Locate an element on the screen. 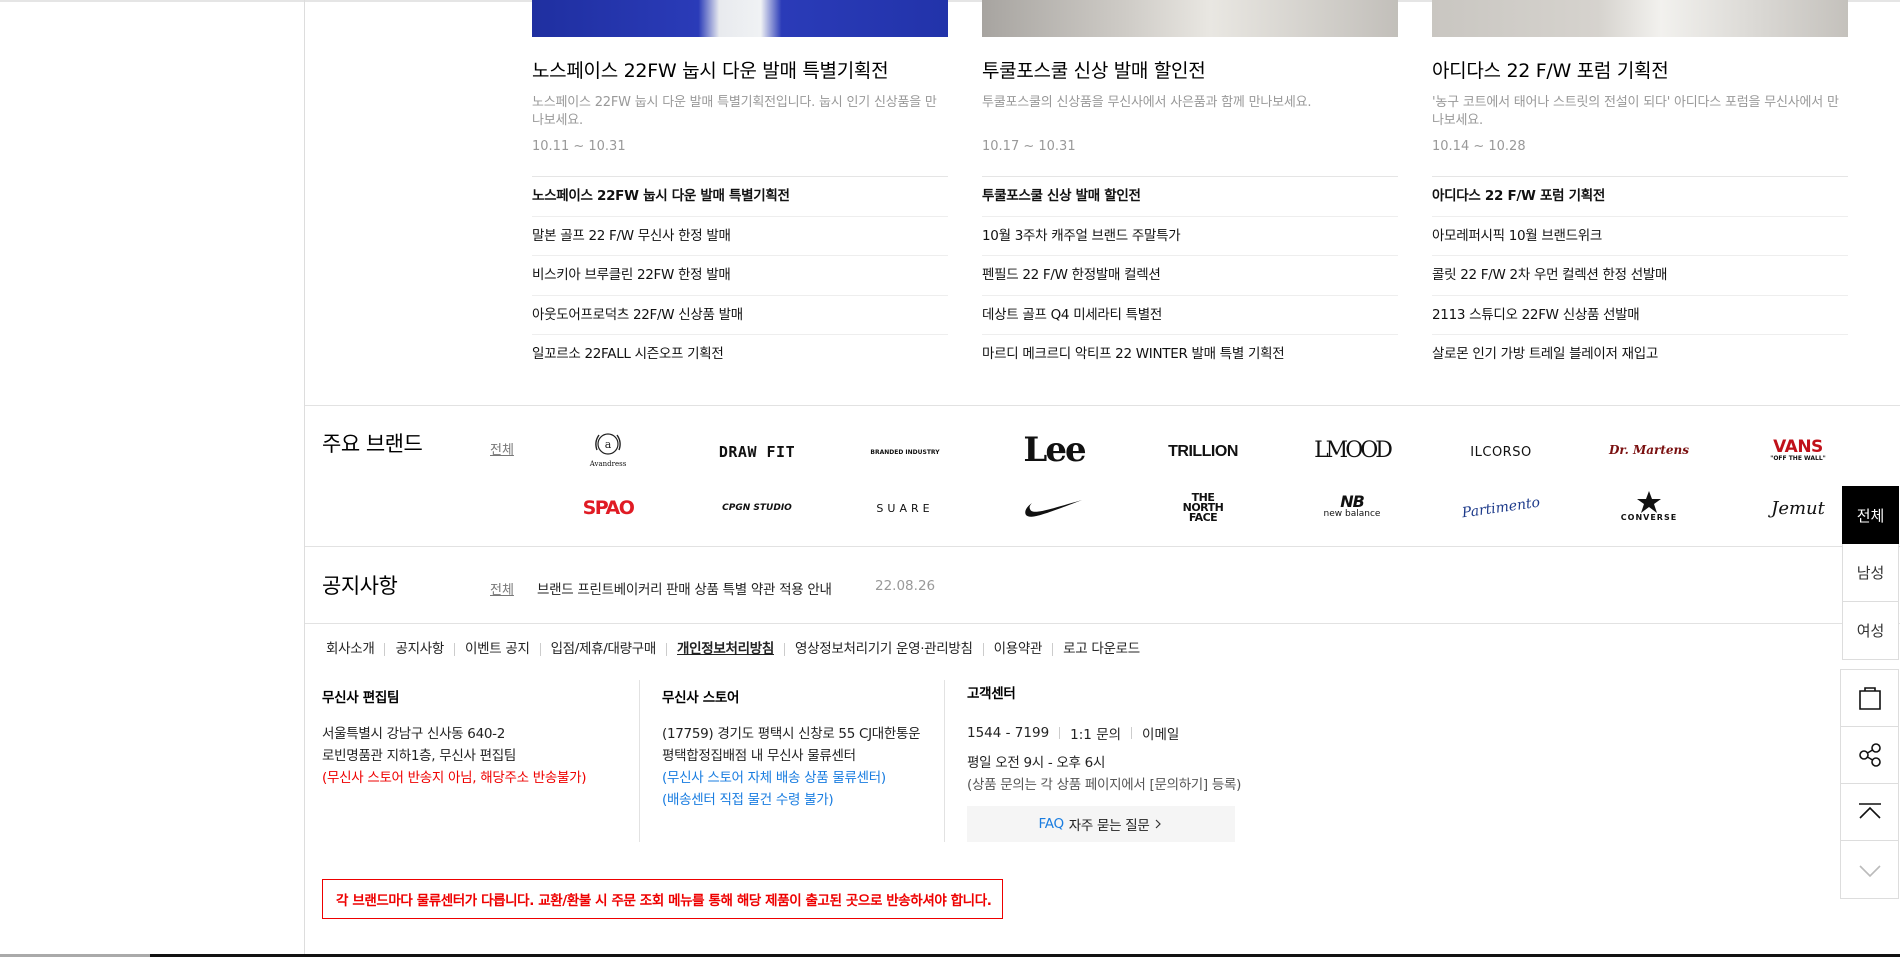  brand-name: VANS is located at coordinates (1798, 446).